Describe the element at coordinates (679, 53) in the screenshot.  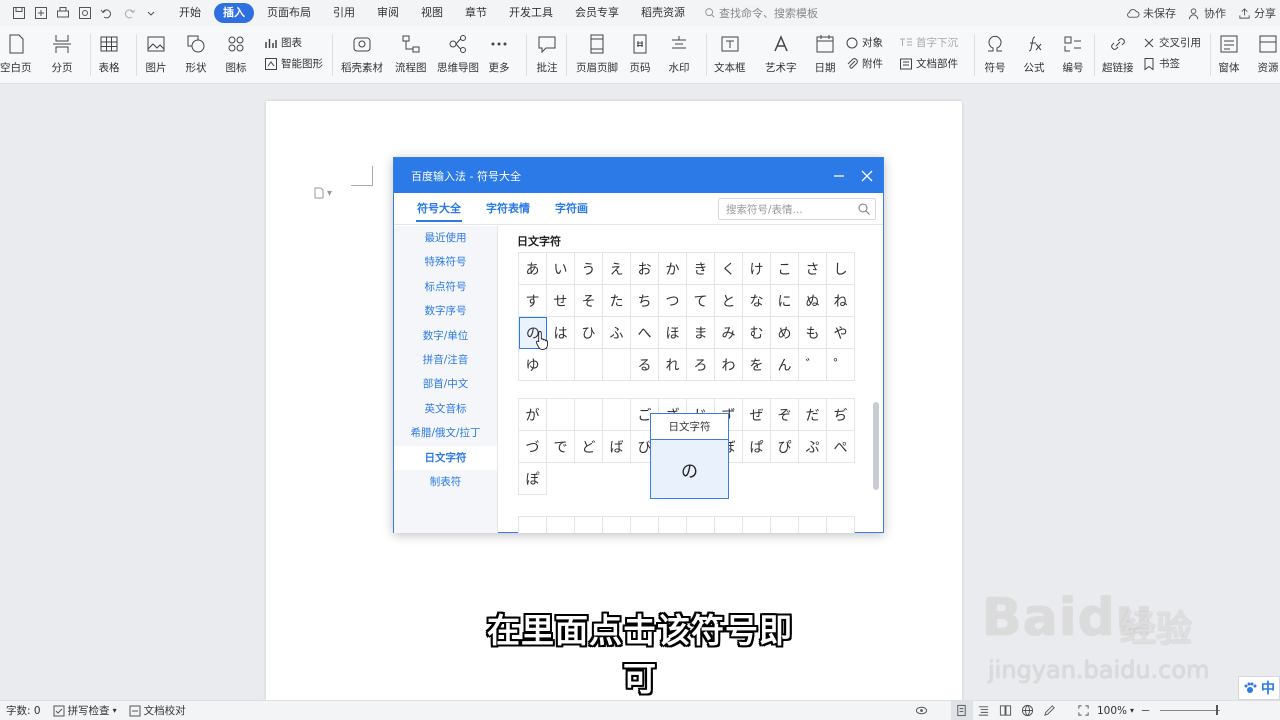
I see `watermark-button: 水印` at that location.